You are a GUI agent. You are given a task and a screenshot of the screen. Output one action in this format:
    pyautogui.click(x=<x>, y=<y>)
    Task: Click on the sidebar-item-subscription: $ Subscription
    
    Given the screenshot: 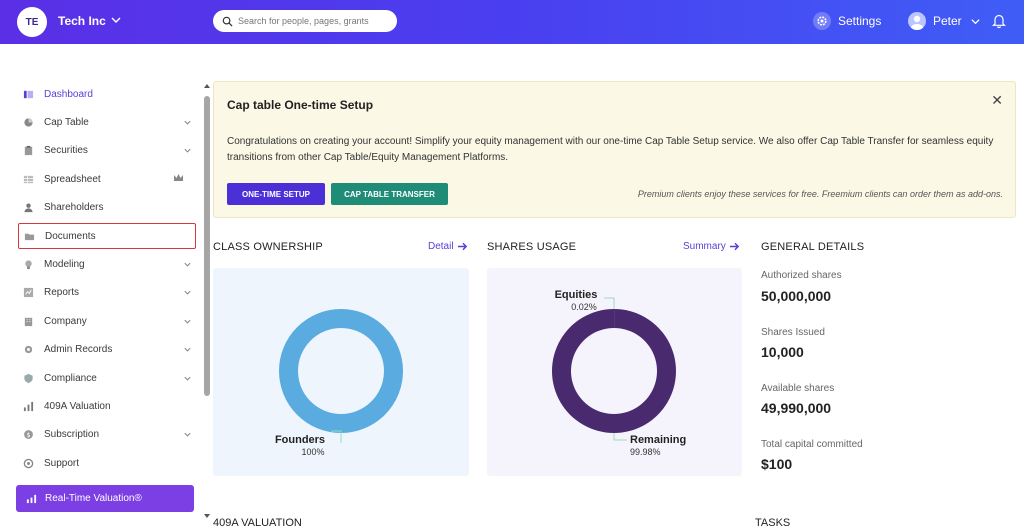 What is the action you would take?
    pyautogui.click(x=107, y=435)
    